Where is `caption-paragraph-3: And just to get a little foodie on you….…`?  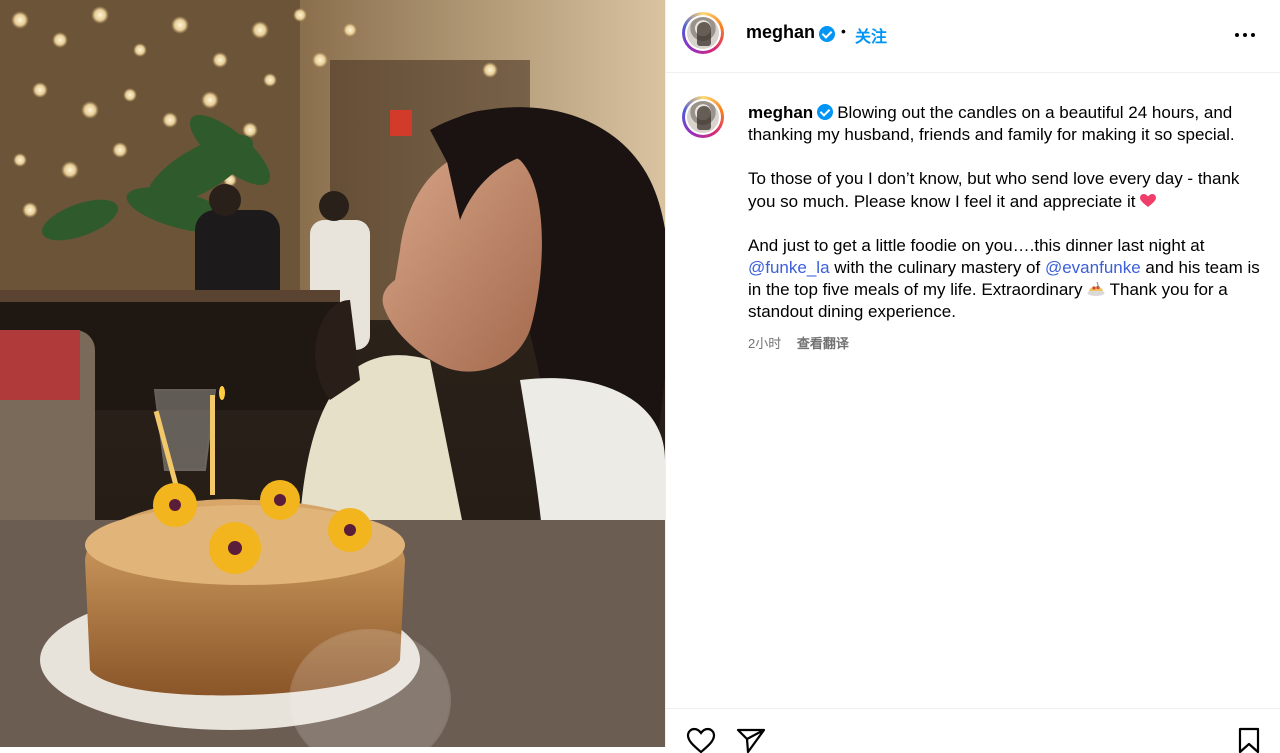 caption-paragraph-3: And just to get a little foodie on you….… is located at coordinates (1006, 279).